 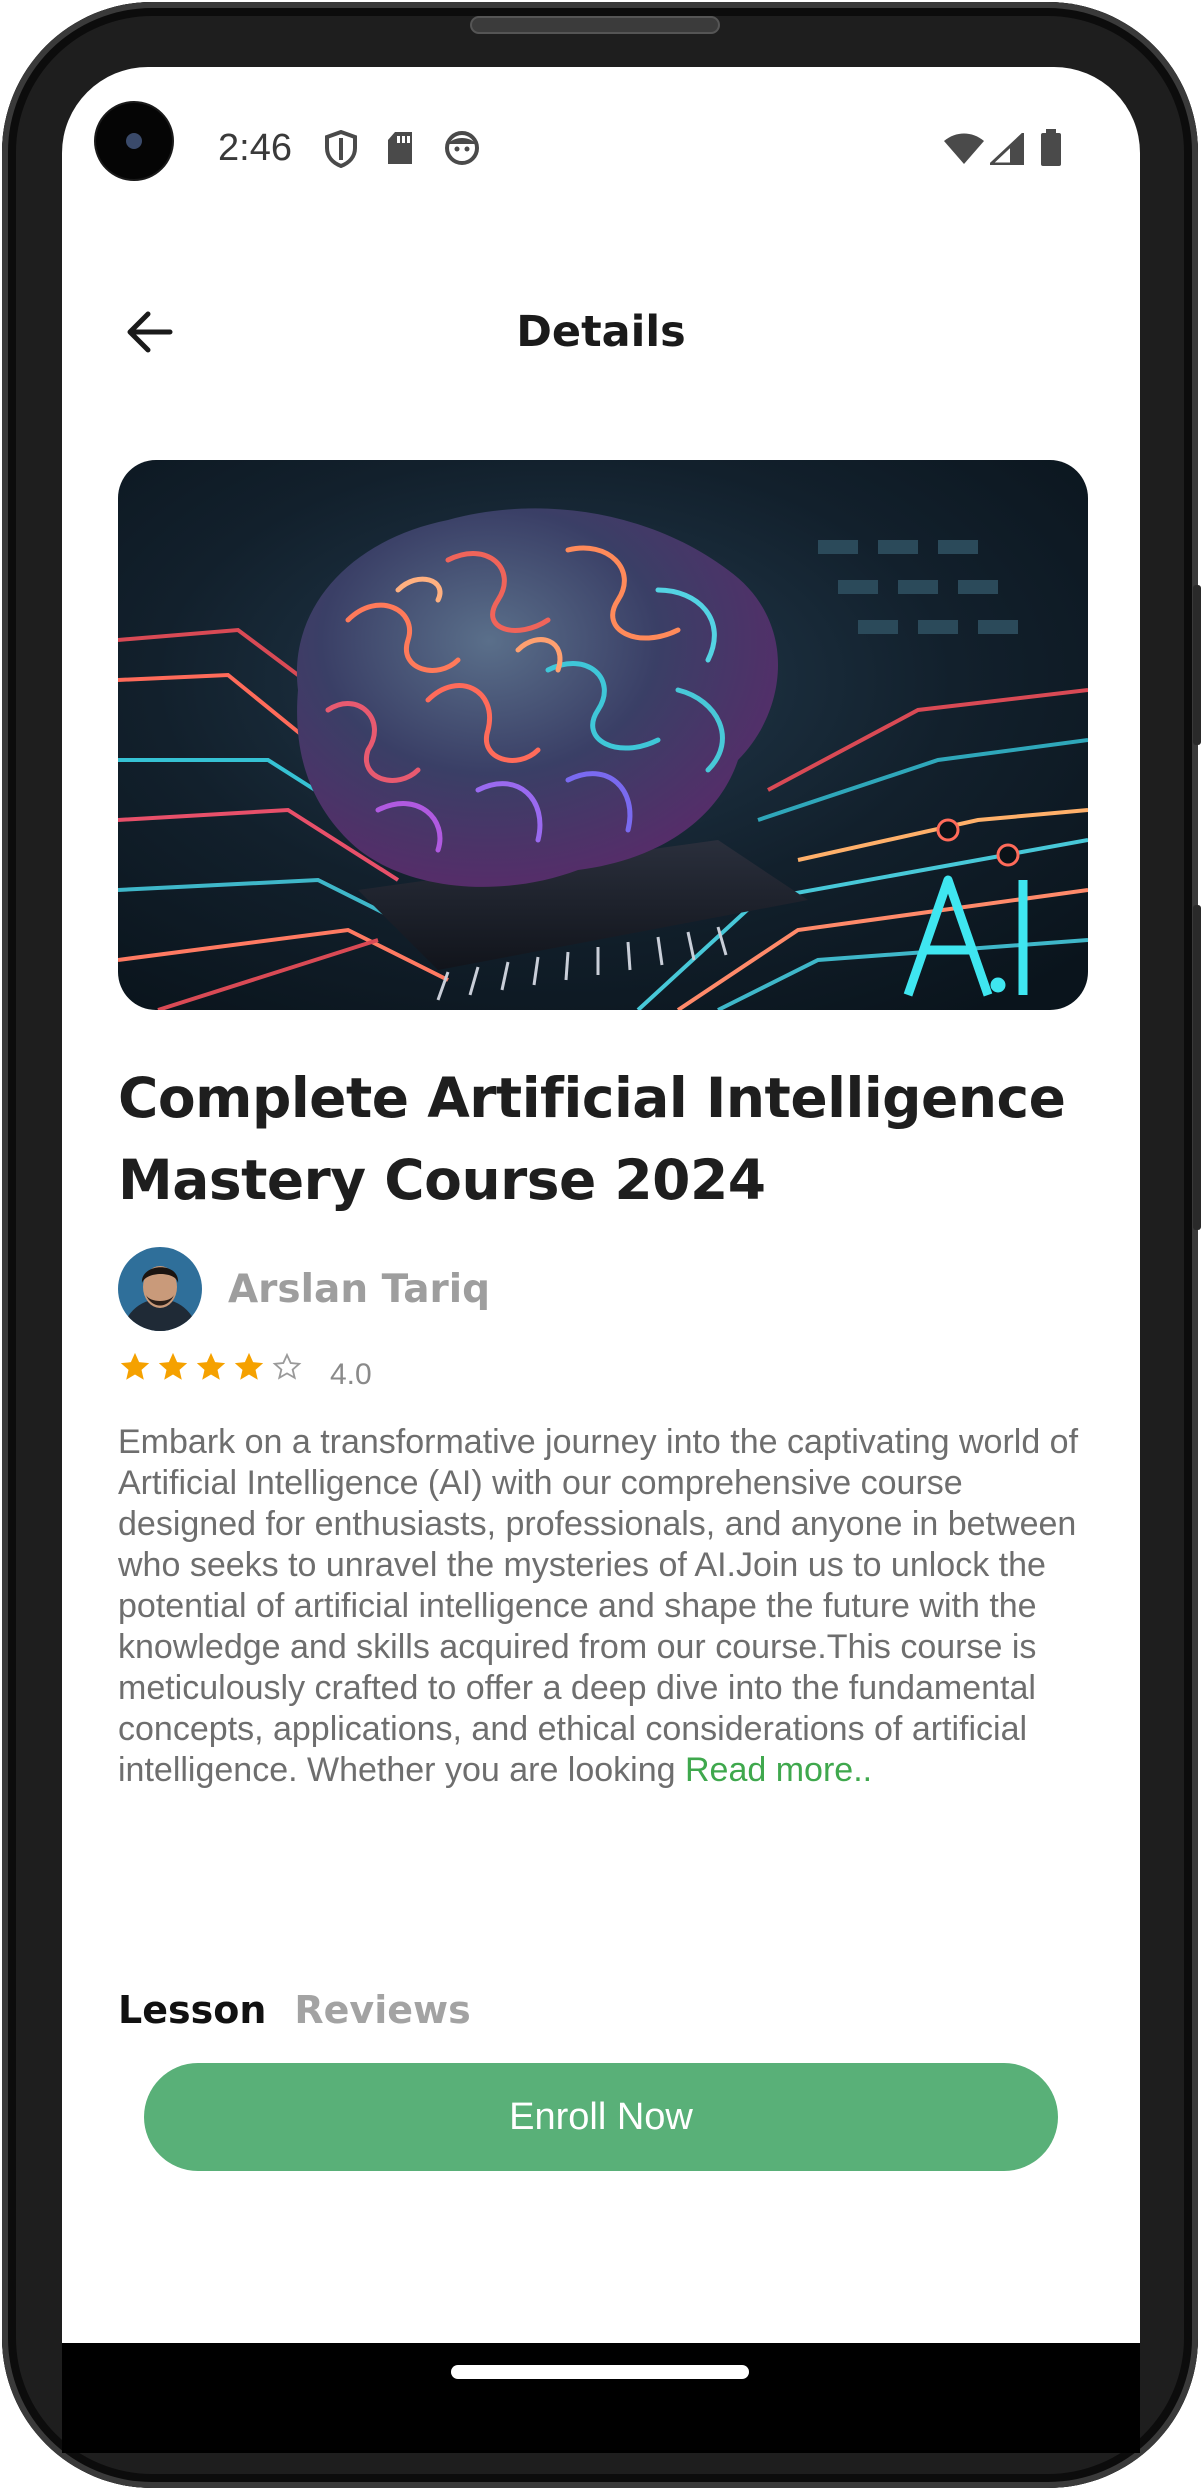 What do you see at coordinates (964, 149) in the screenshot?
I see `wifi-icon` at bounding box center [964, 149].